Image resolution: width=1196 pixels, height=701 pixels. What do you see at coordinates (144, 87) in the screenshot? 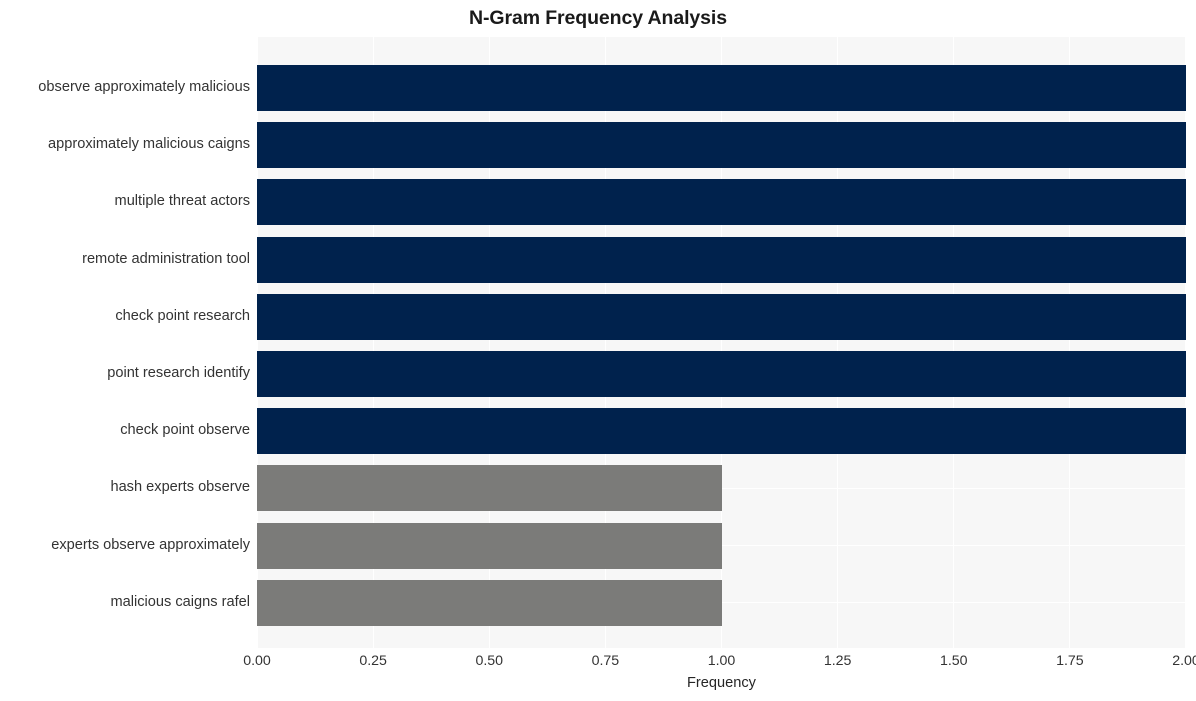
I see `y-axis-tick-label: observe approximately malicious` at bounding box center [144, 87].